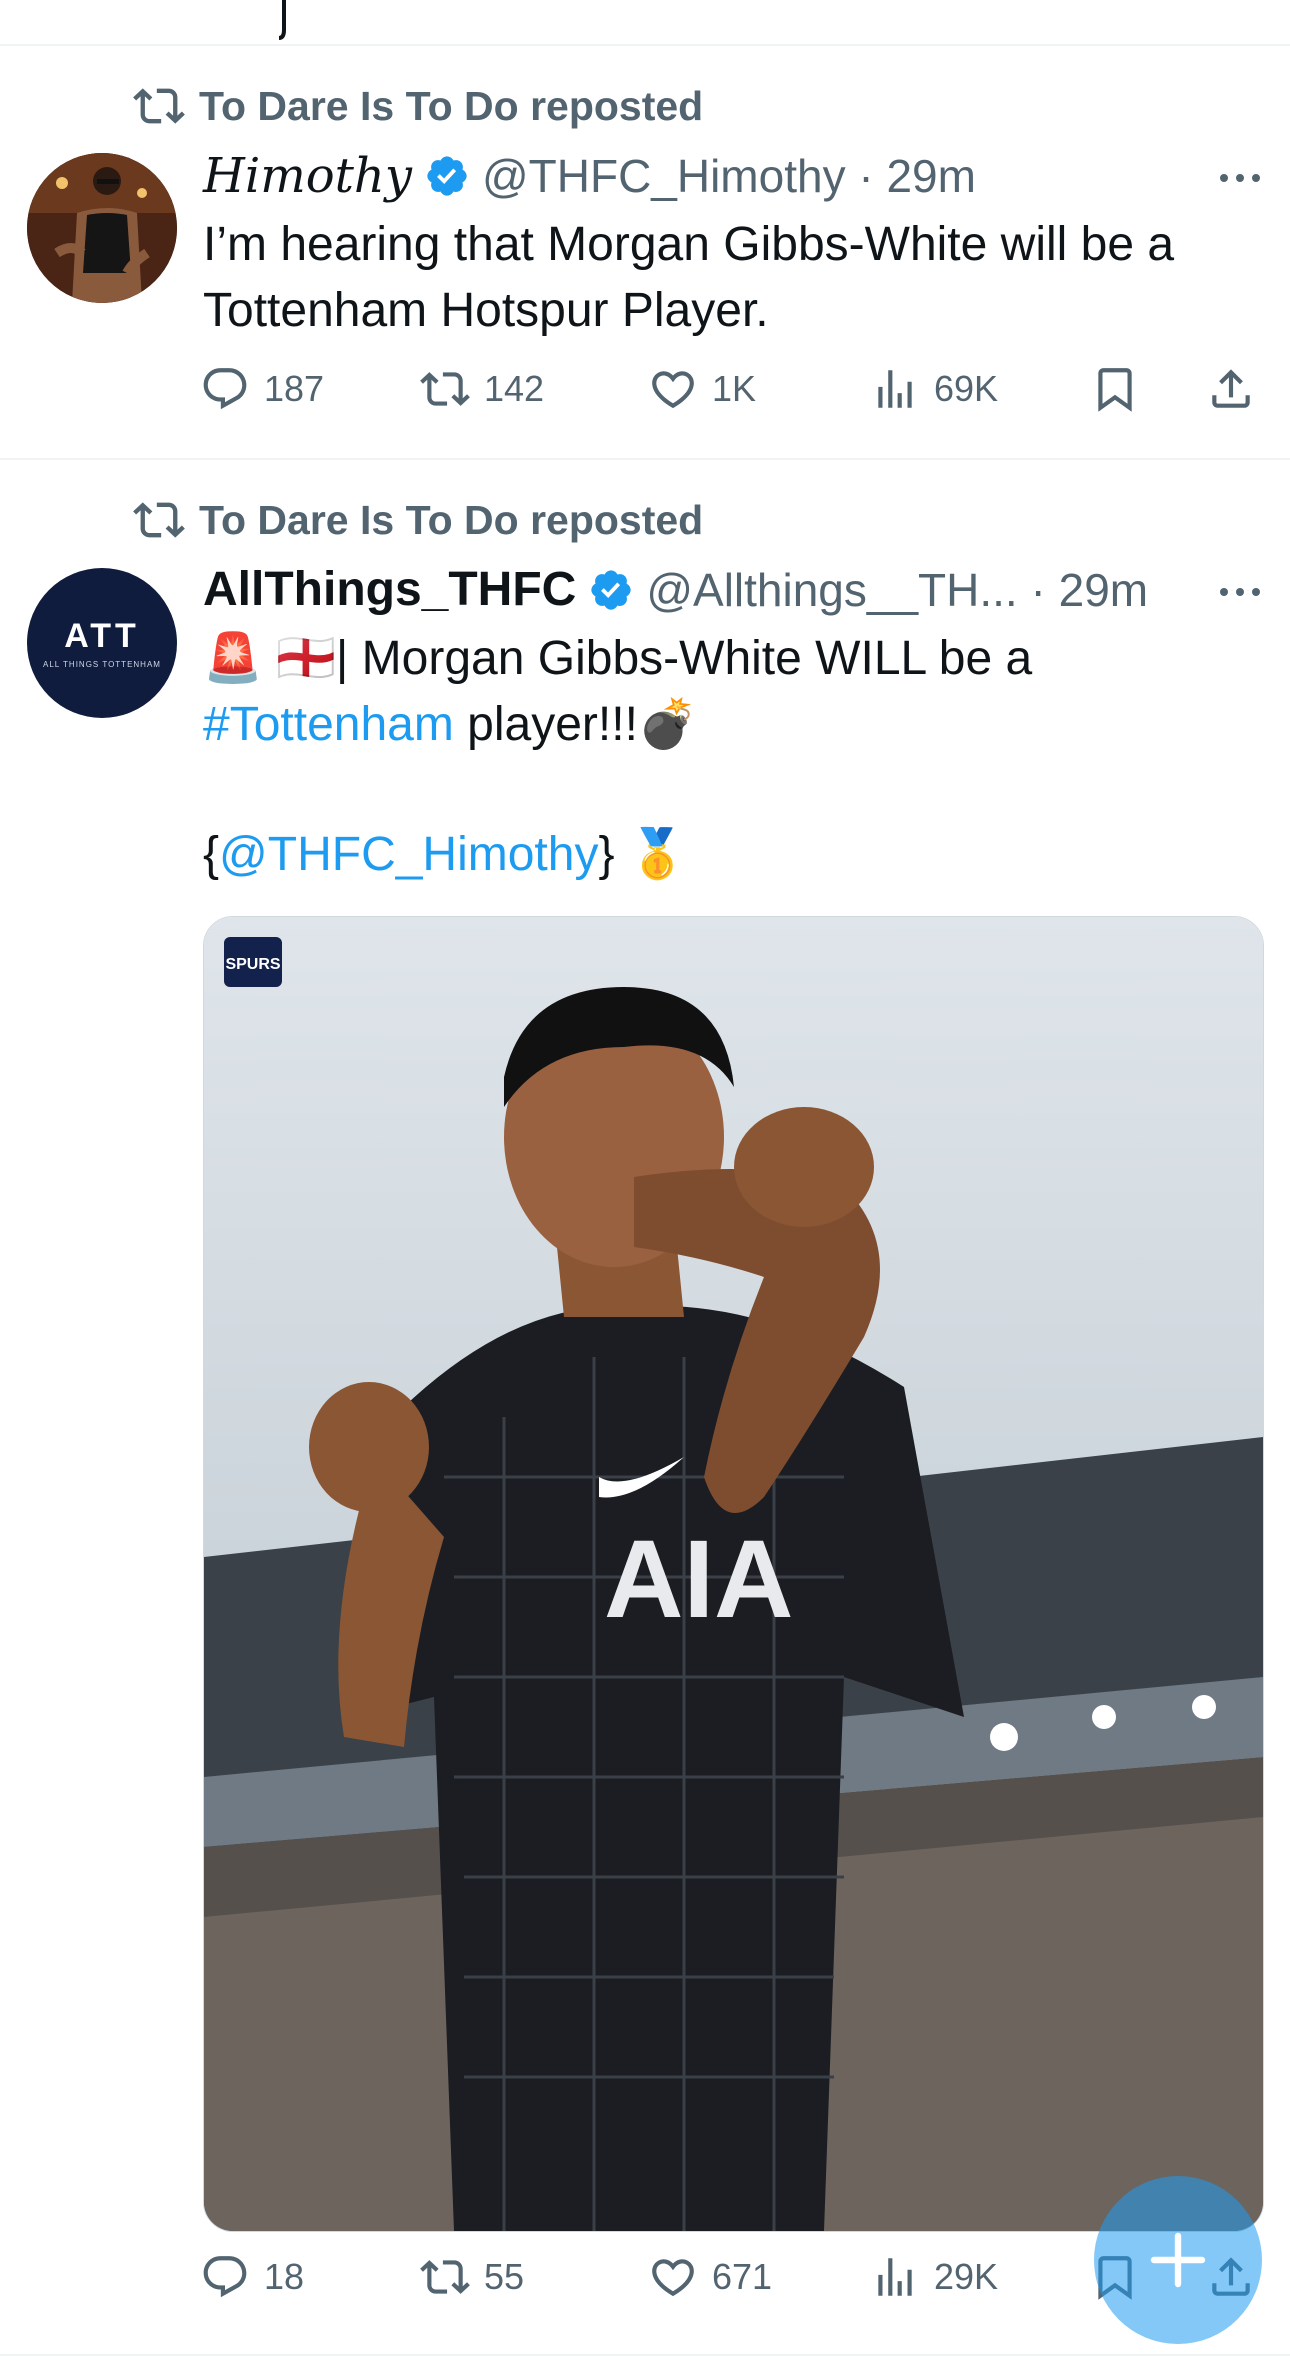 The image size is (1290, 2370). I want to click on tweet-text-segment: player!!!💣, so click(575, 724).